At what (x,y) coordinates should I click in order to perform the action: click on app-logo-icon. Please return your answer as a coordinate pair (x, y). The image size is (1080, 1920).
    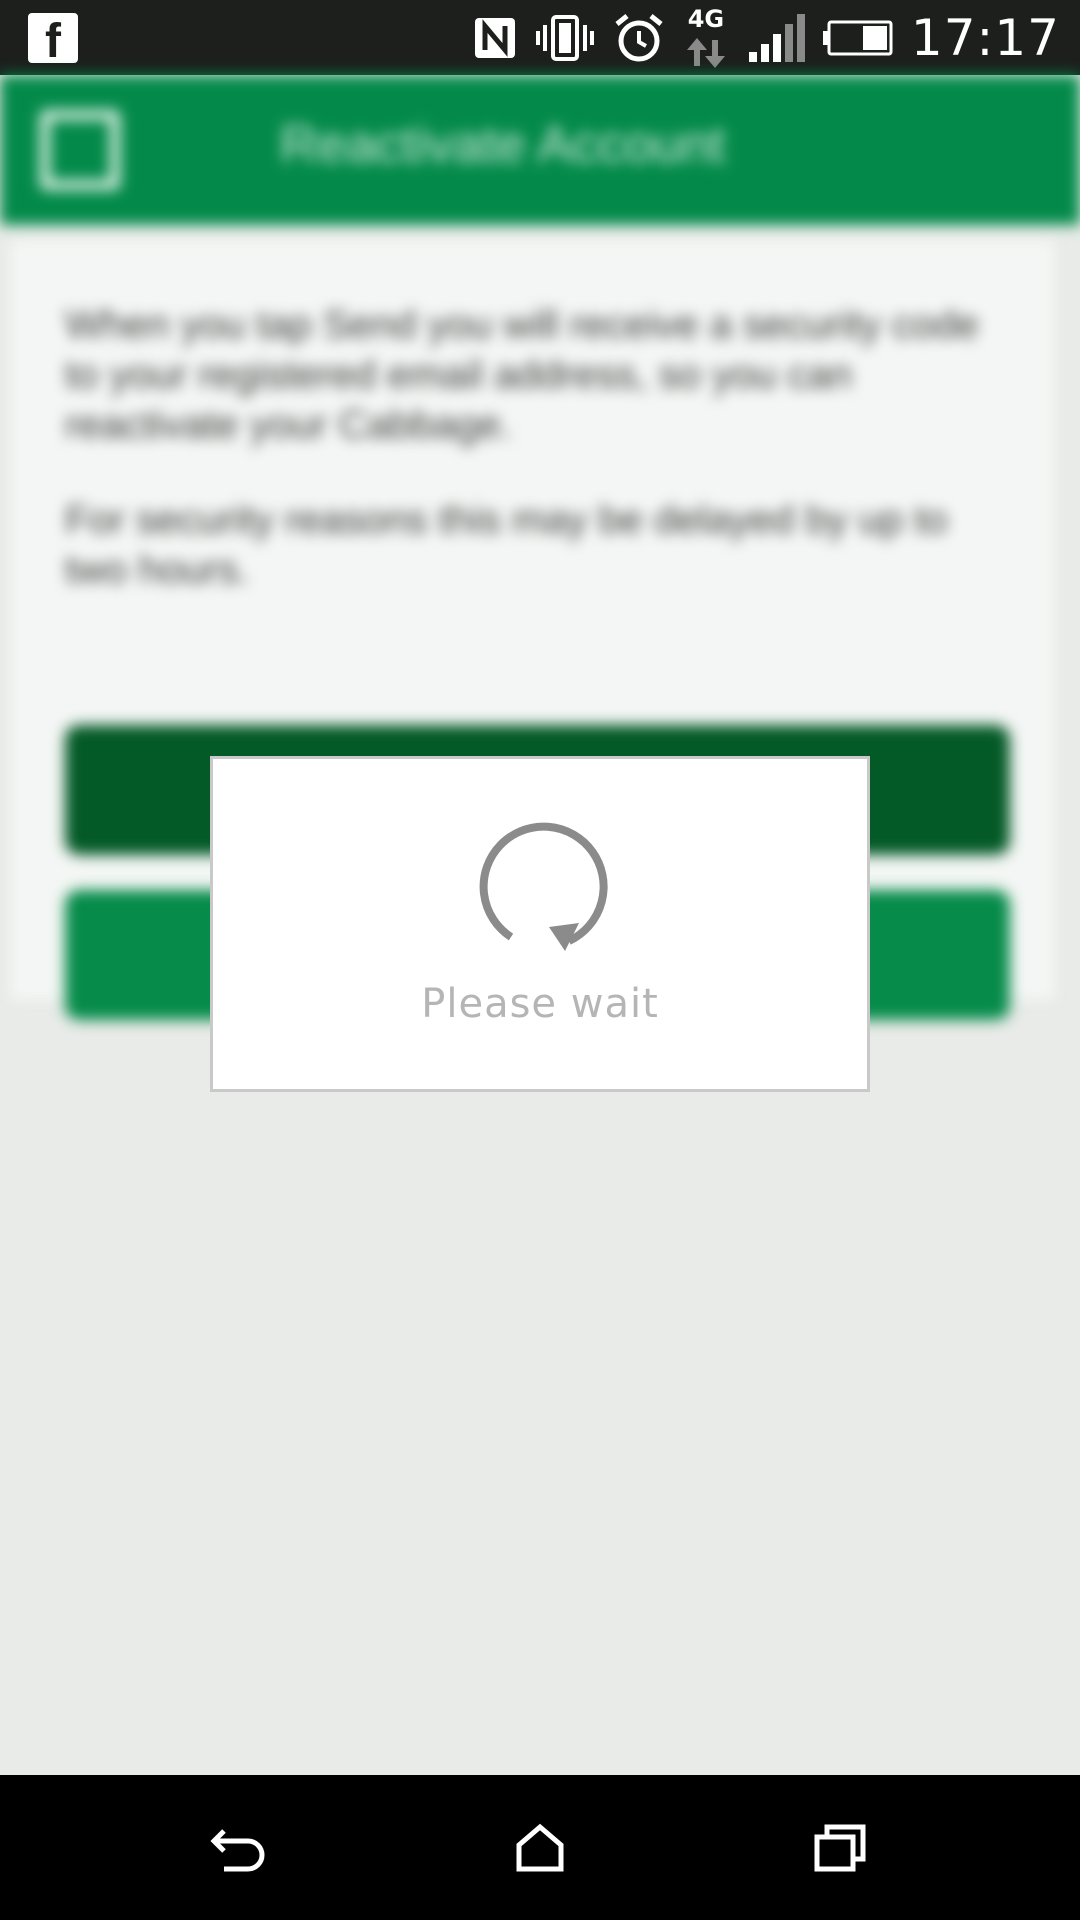
    Looking at the image, I should click on (80, 150).